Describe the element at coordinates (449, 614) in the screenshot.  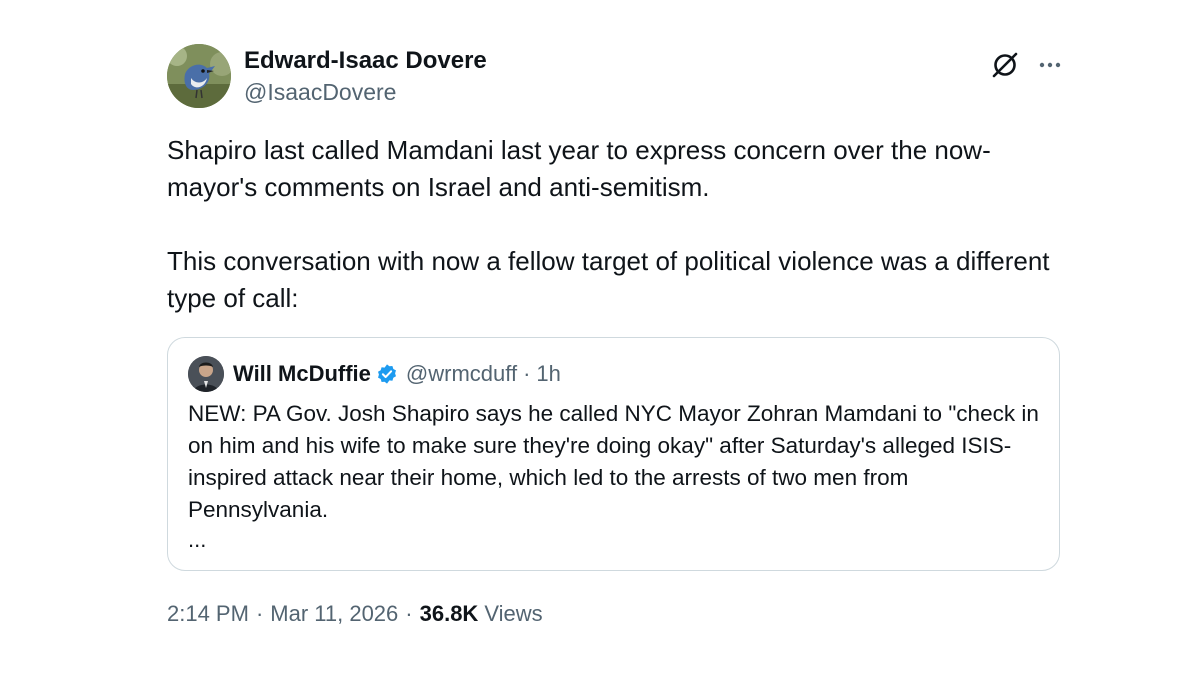
I see `views-count: 36.8K` at that location.